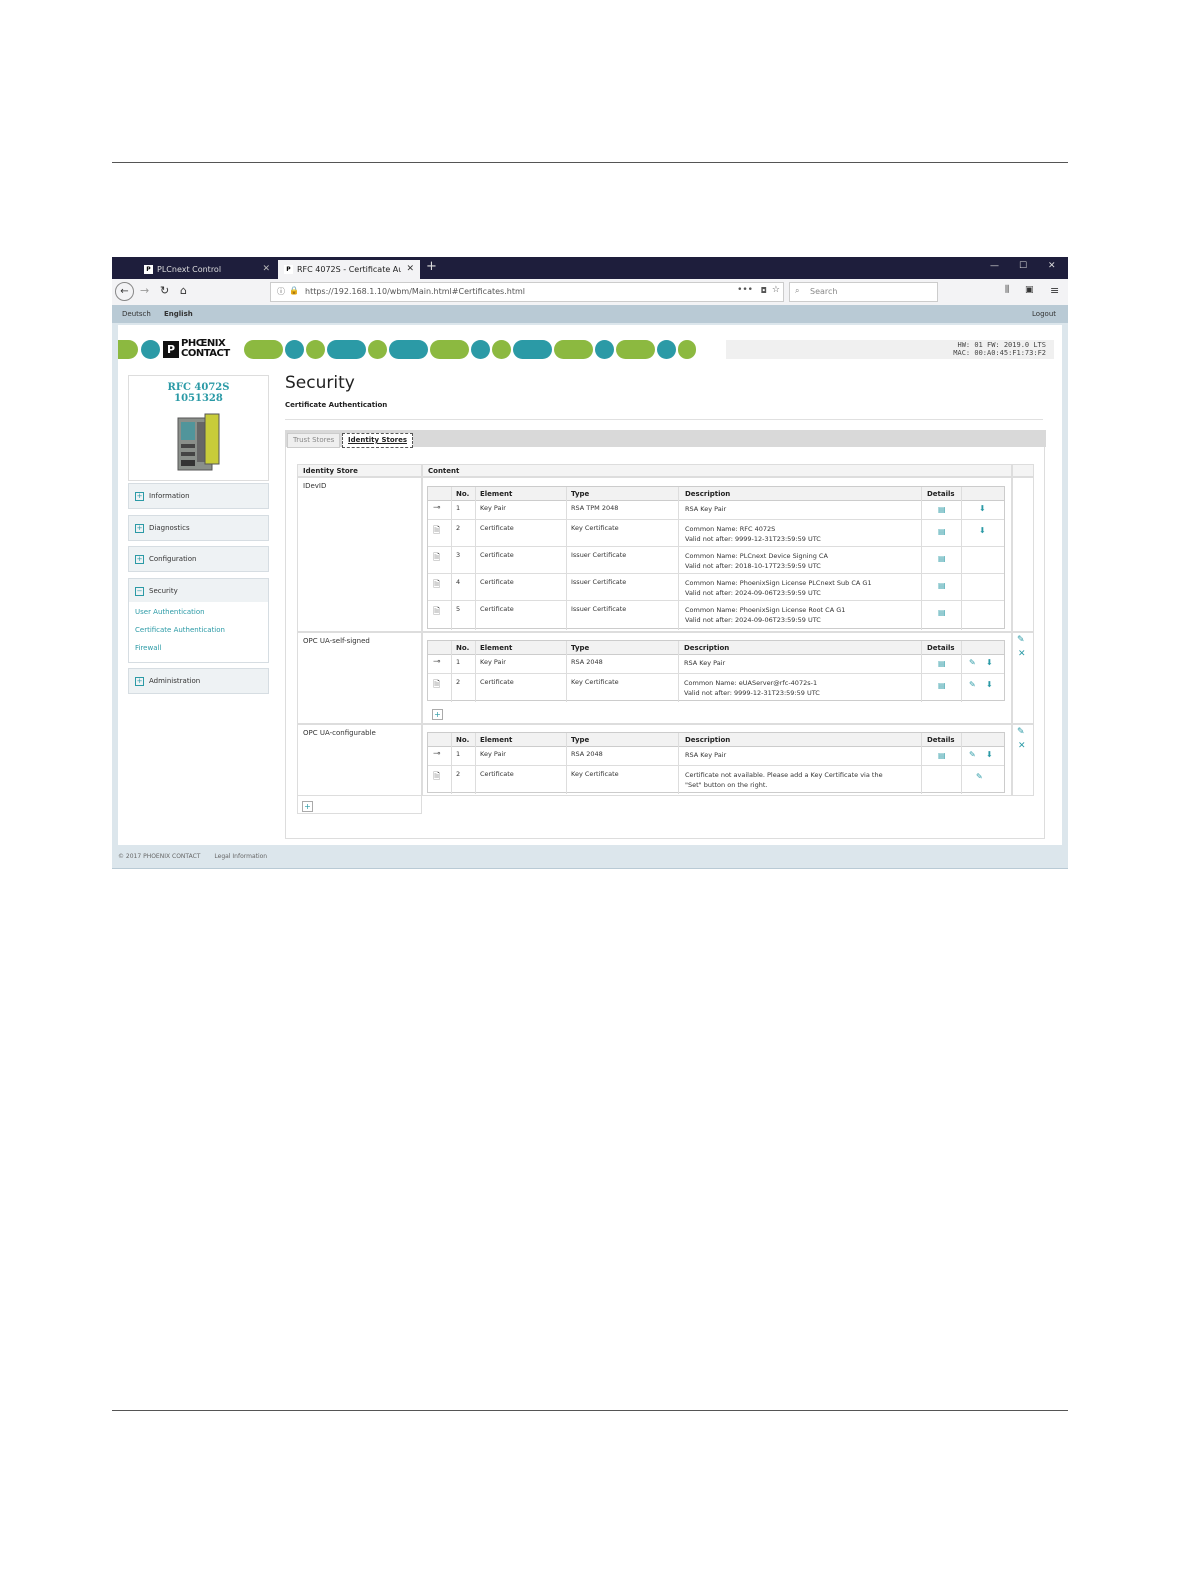 This screenshot has width=1190, height=1582. What do you see at coordinates (198, 496) in the screenshot?
I see `sidebar-item-information: + Information` at bounding box center [198, 496].